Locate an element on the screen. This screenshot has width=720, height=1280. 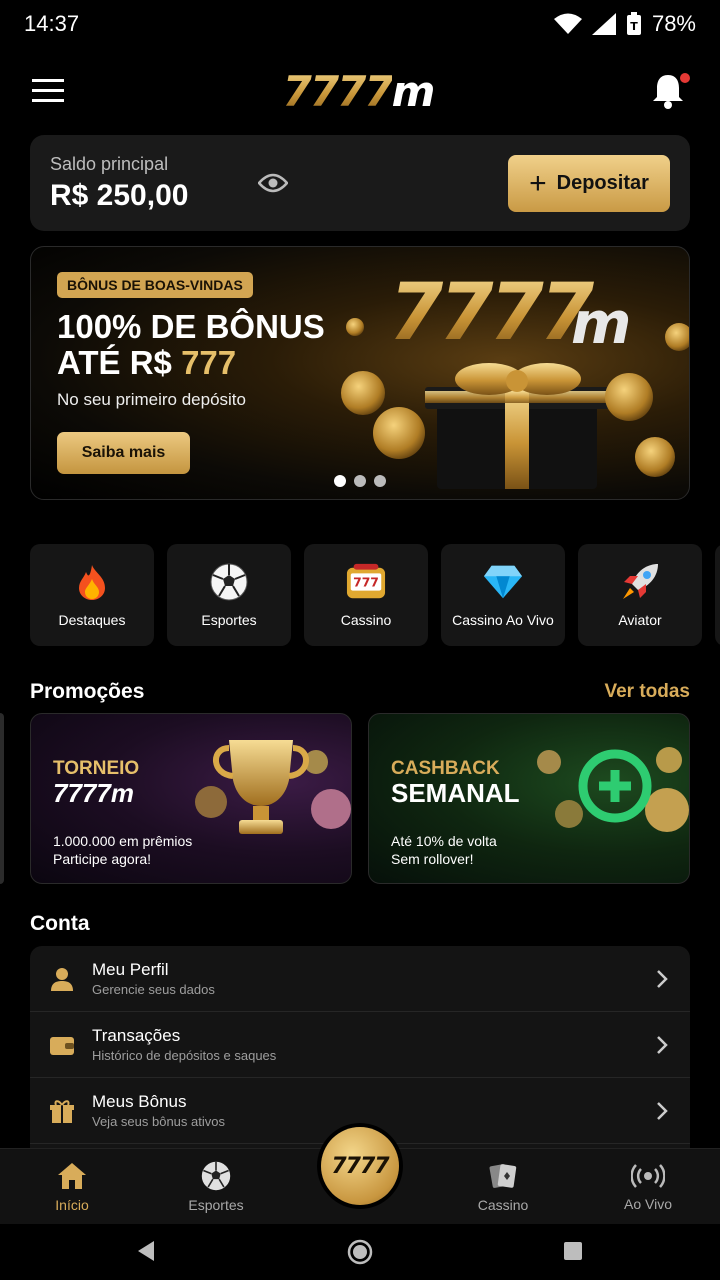
gift-box-illustration: 7777 m is located at coordinates (515, 378).